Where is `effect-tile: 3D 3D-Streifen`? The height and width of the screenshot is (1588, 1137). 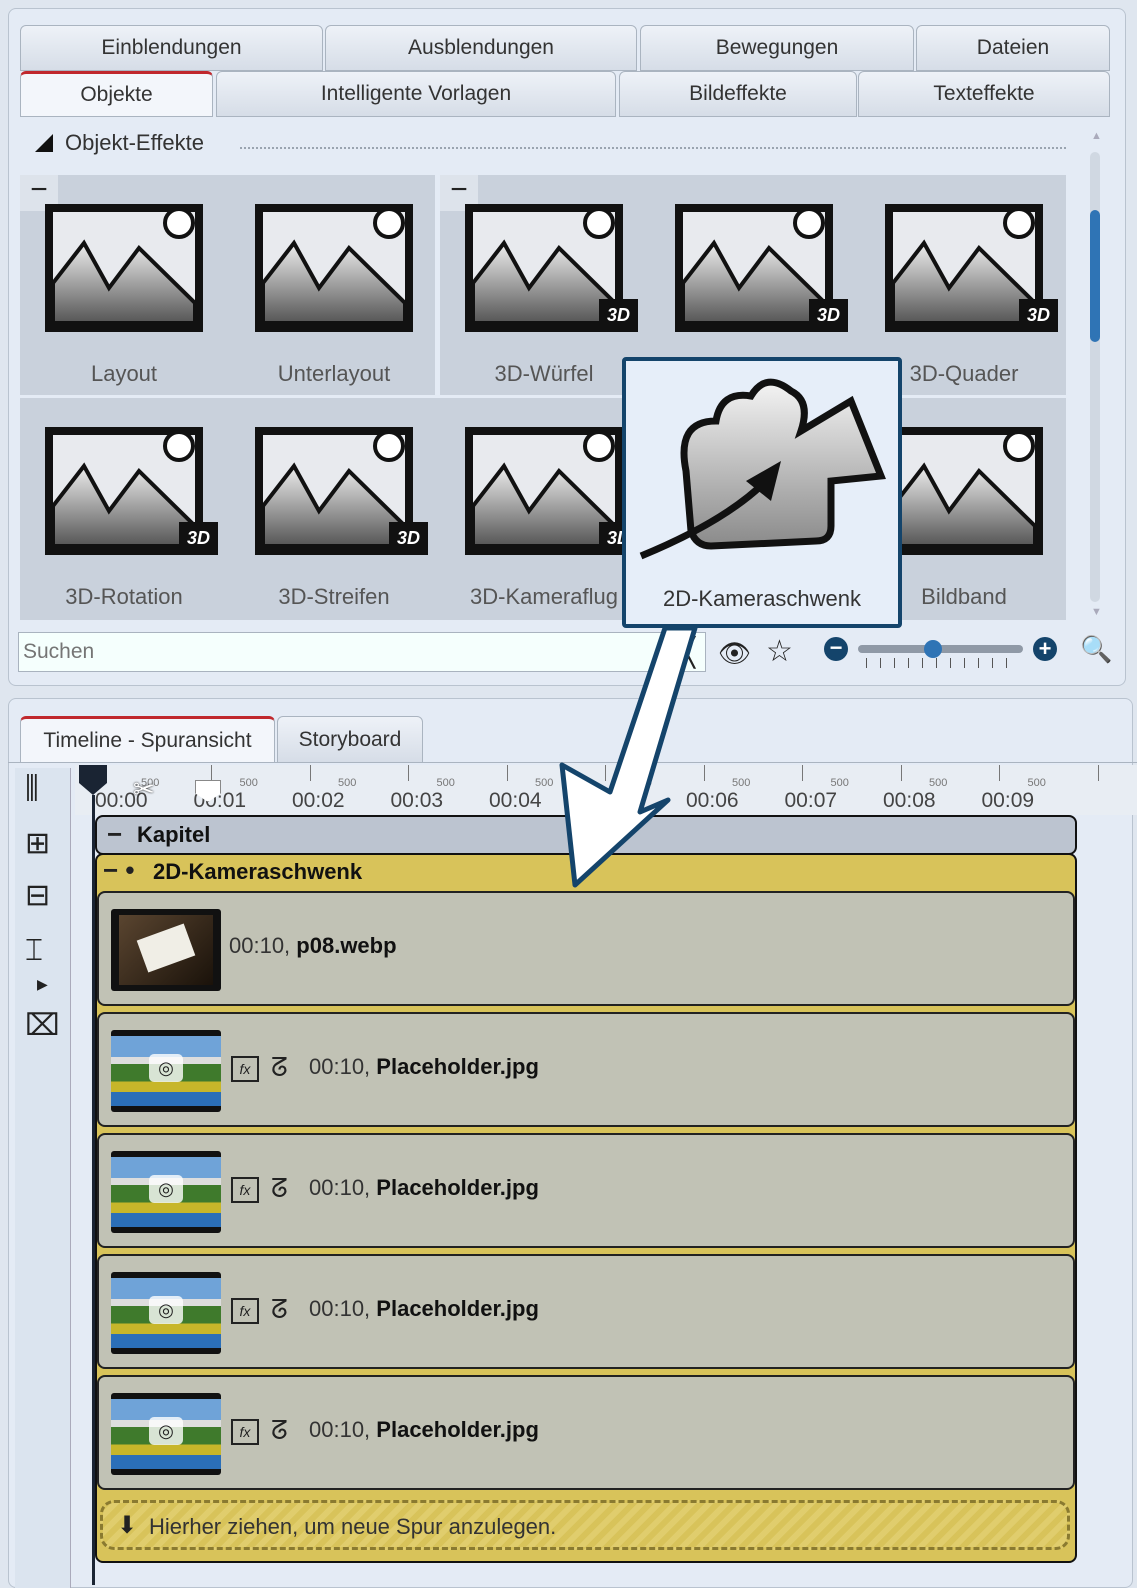
effect-tile: 3D 3D-Streifen is located at coordinates (334, 507).